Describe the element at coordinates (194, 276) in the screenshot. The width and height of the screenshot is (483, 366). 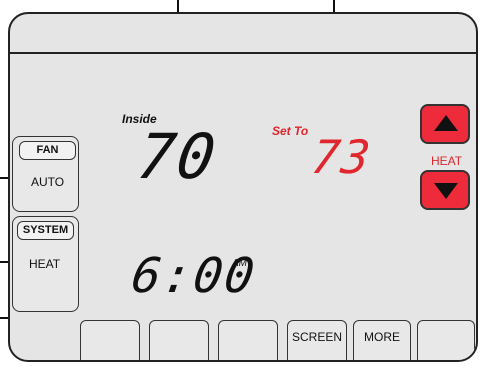
I see `clock-time: 6:00` at that location.